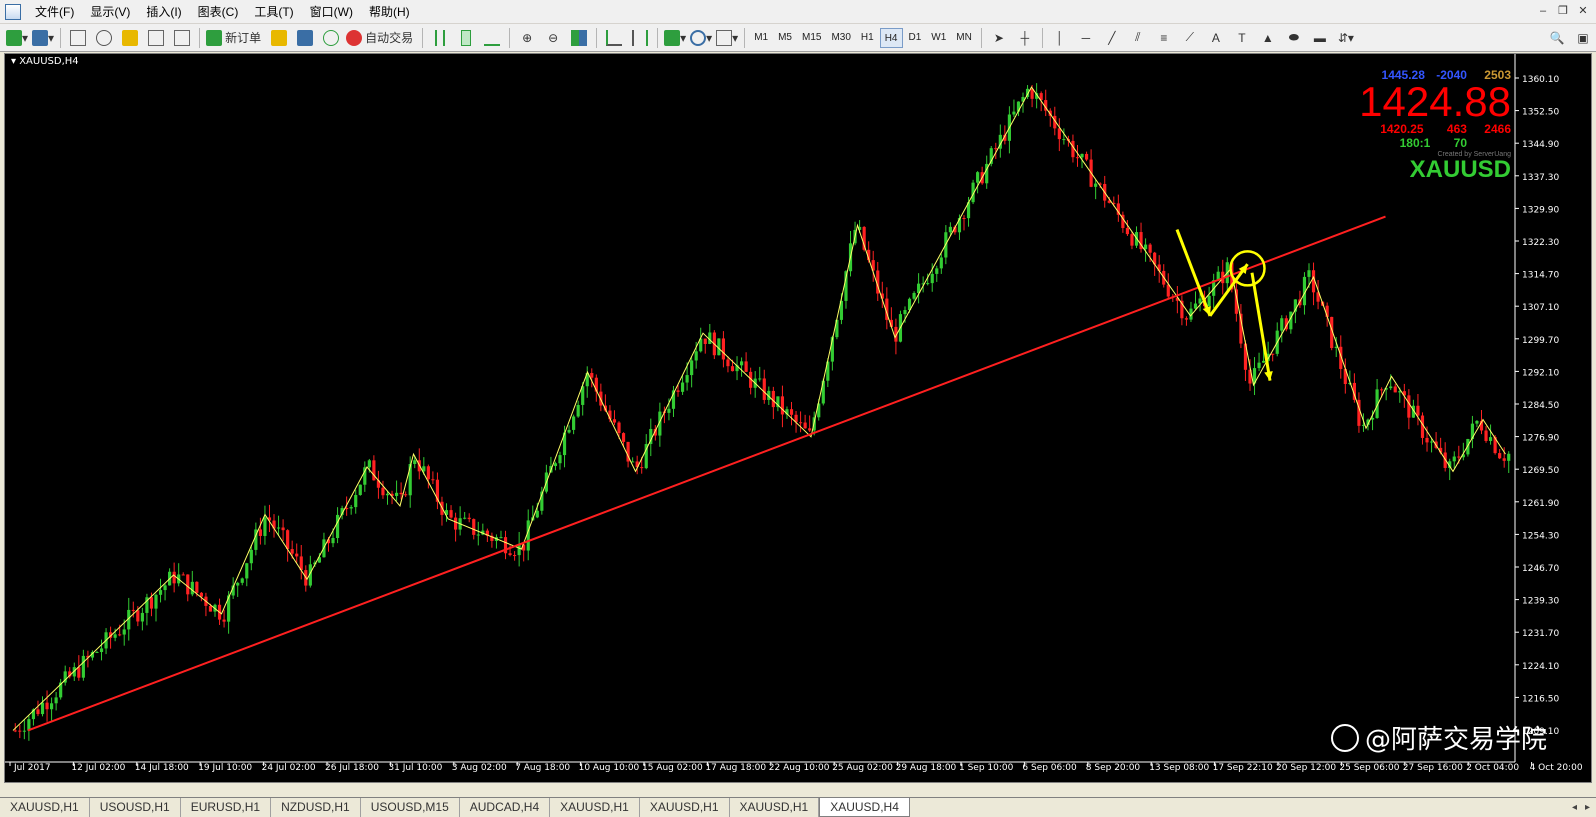  Describe the element at coordinates (273, 12) in the screenshot. I see `menu-tools: 工具(T)` at that location.